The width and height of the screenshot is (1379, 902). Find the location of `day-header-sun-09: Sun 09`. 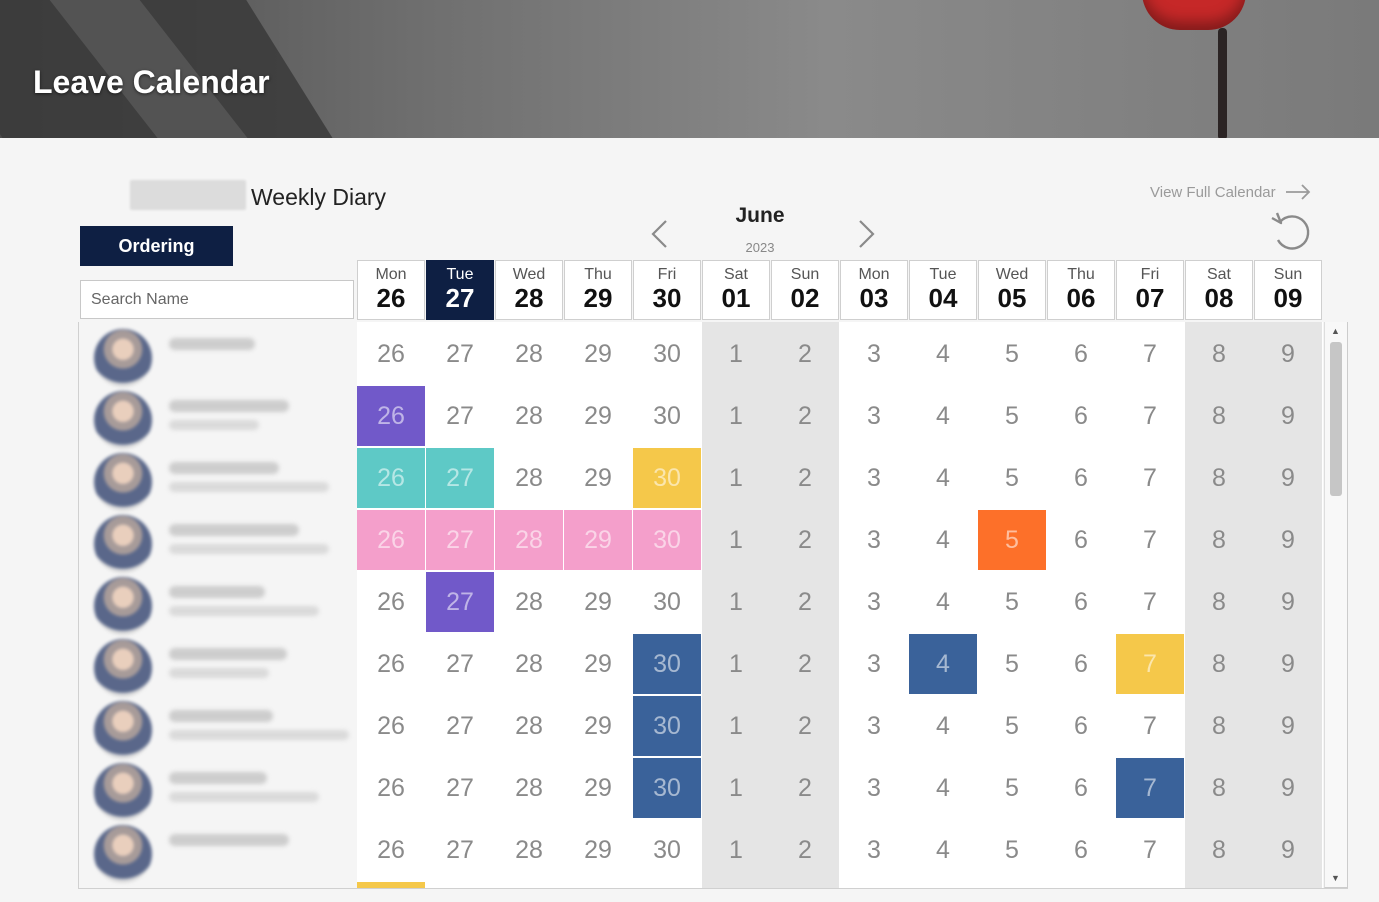

day-header-sun-09: Sun 09 is located at coordinates (1288, 290).